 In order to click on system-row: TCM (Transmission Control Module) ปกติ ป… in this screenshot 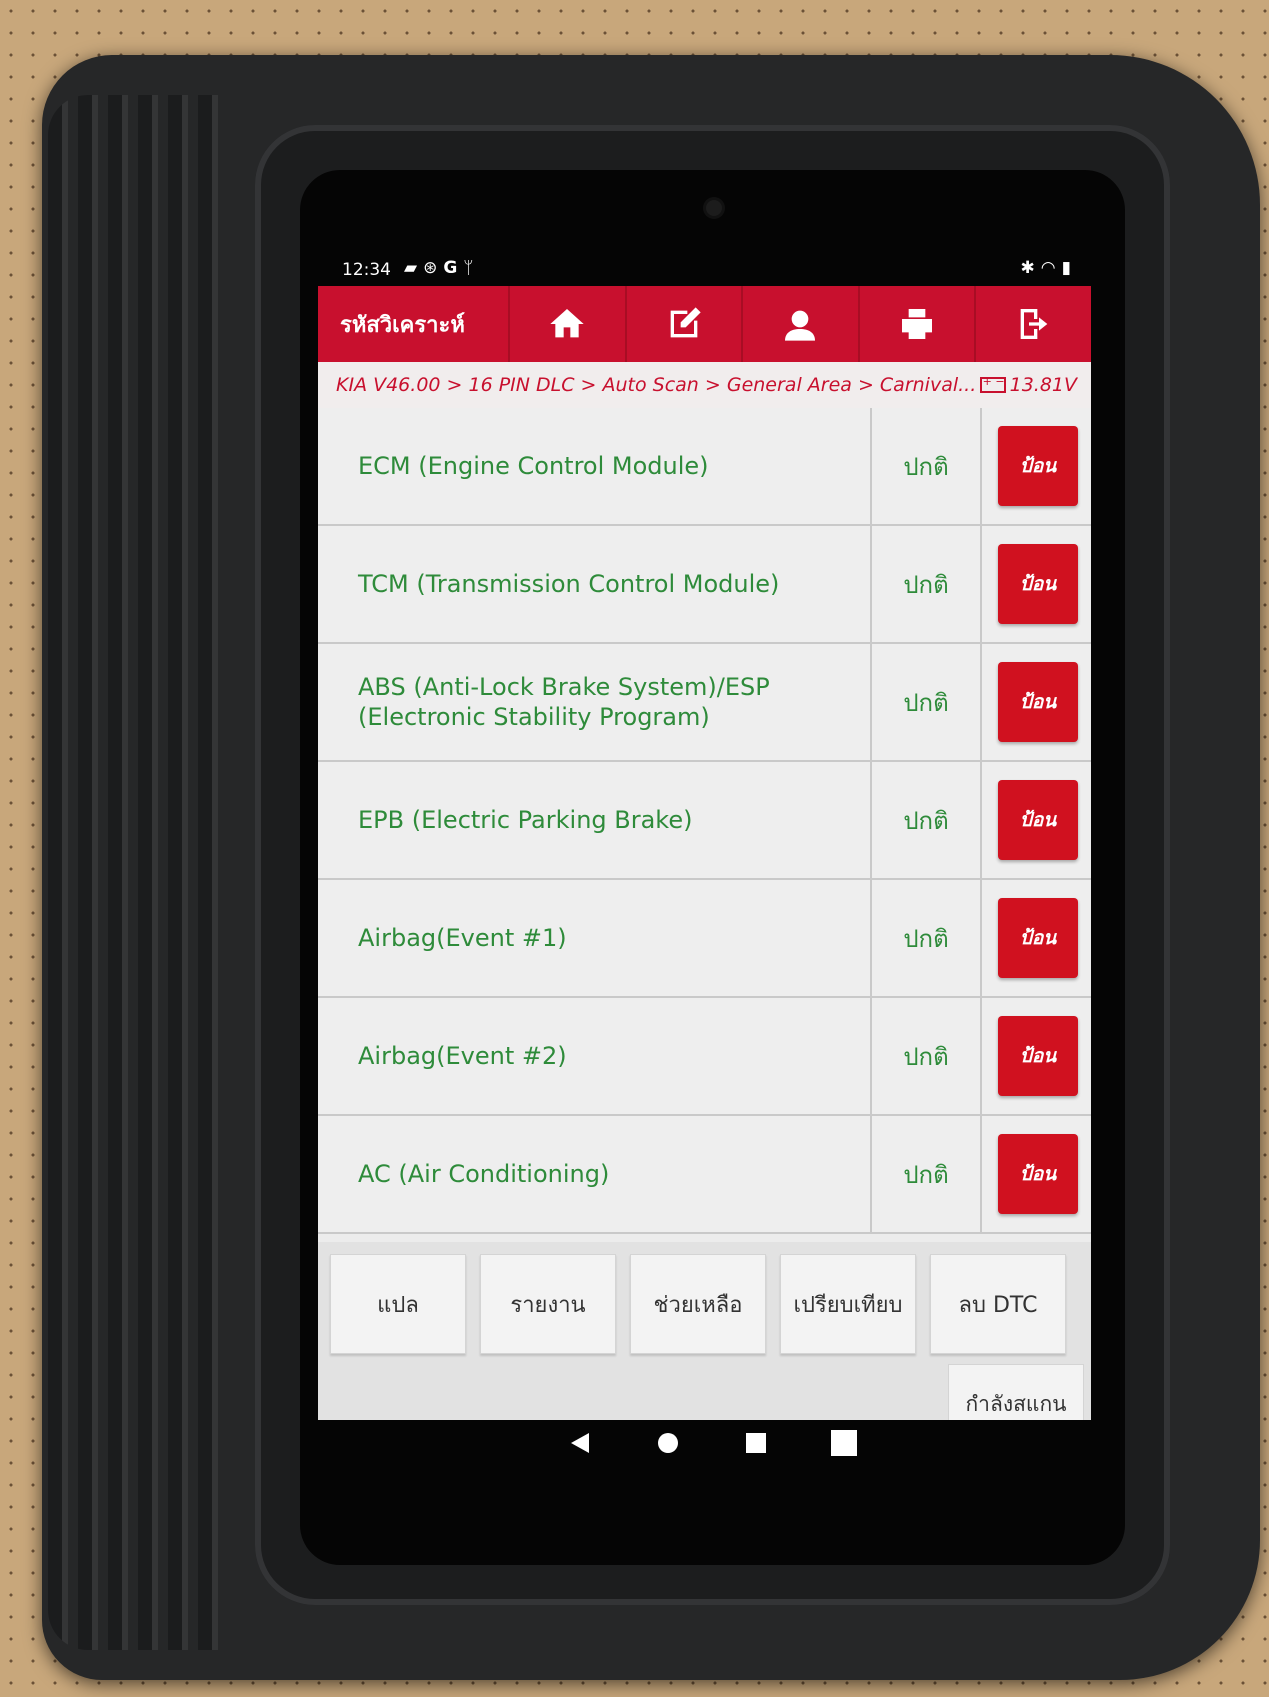, I will do `click(704, 585)`.